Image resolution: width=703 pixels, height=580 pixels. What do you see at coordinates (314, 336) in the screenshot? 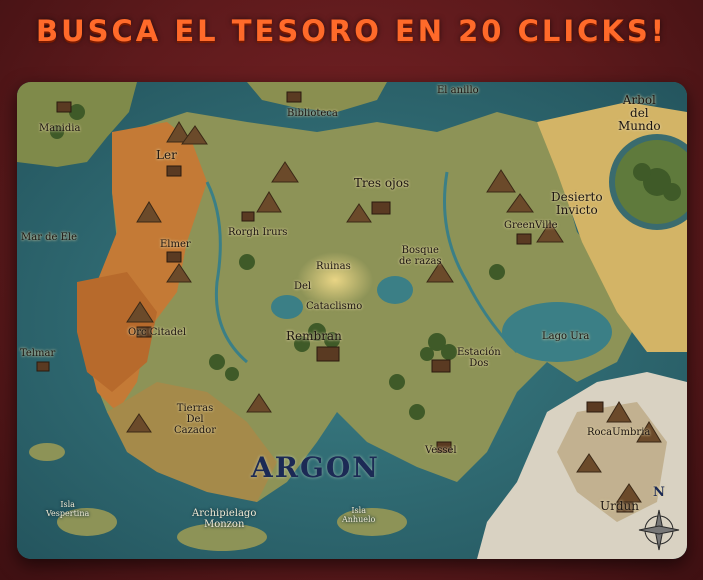
I see `place-rembran: Rembran` at bounding box center [314, 336].